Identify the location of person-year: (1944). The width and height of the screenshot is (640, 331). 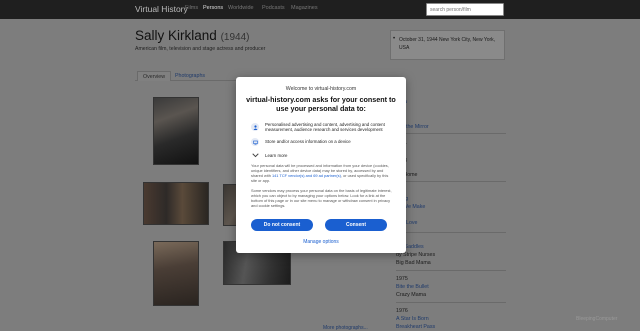
(235, 37).